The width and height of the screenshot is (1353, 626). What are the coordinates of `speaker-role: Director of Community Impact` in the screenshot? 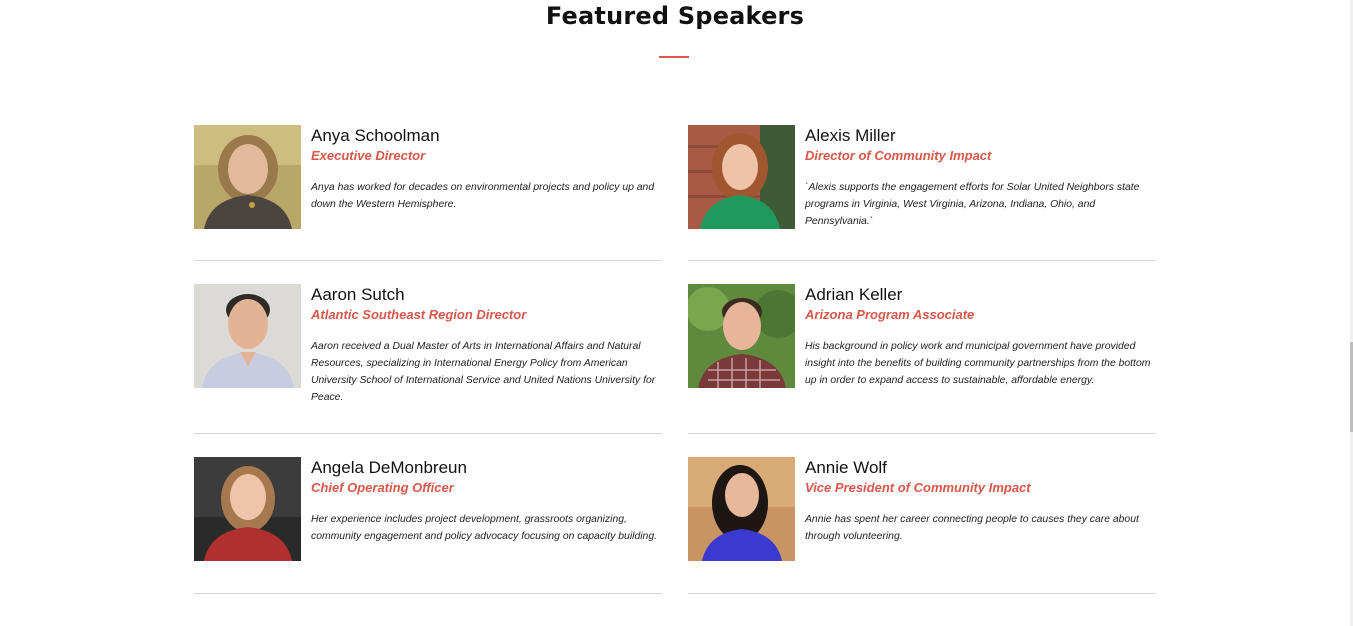 It's located at (898, 155).